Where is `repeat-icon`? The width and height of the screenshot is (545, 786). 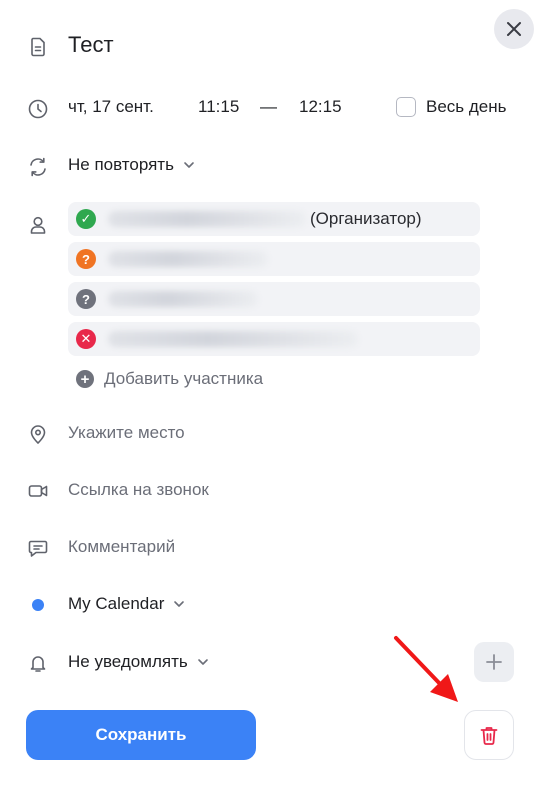
repeat-icon is located at coordinates (38, 167).